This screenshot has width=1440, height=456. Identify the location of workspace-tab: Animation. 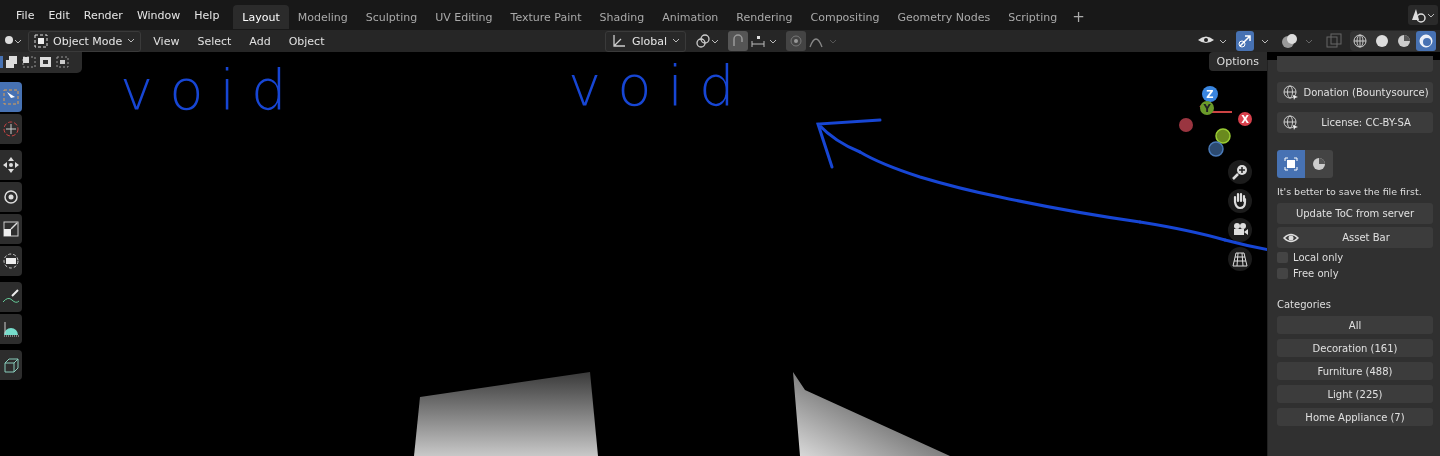
(690, 17).